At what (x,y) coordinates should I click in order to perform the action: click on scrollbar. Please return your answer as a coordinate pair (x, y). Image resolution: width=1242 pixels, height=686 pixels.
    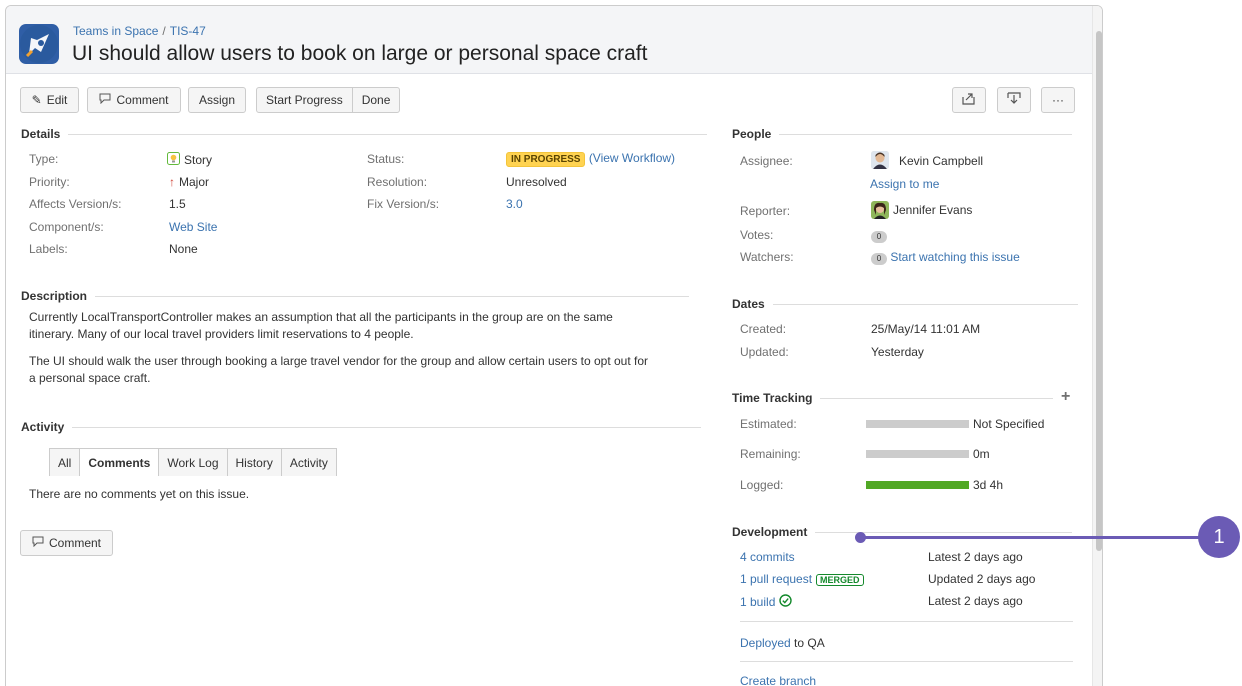
    Looking at the image, I should click on (1097, 346).